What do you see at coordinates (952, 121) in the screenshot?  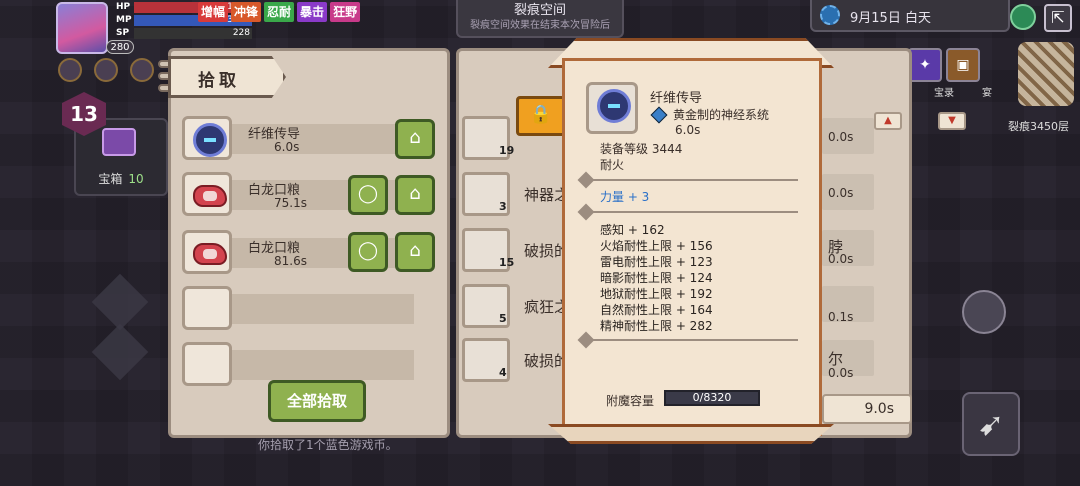 I see `chevron-down-icon: ▼` at bounding box center [952, 121].